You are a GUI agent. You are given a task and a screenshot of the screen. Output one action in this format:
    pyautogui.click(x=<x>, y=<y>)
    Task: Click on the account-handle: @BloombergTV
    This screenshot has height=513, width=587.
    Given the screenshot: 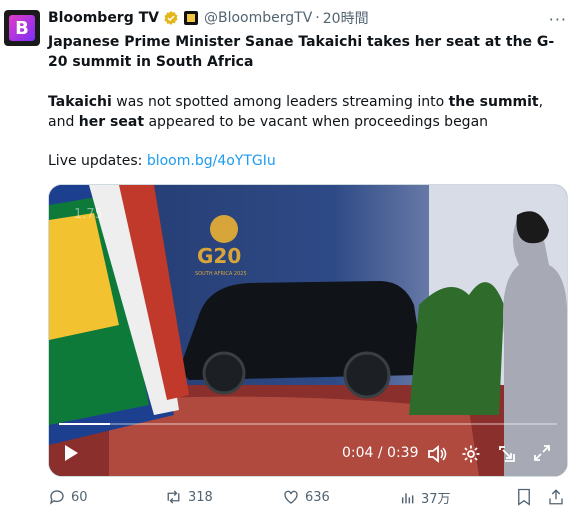 What is the action you would take?
    pyautogui.click(x=258, y=18)
    